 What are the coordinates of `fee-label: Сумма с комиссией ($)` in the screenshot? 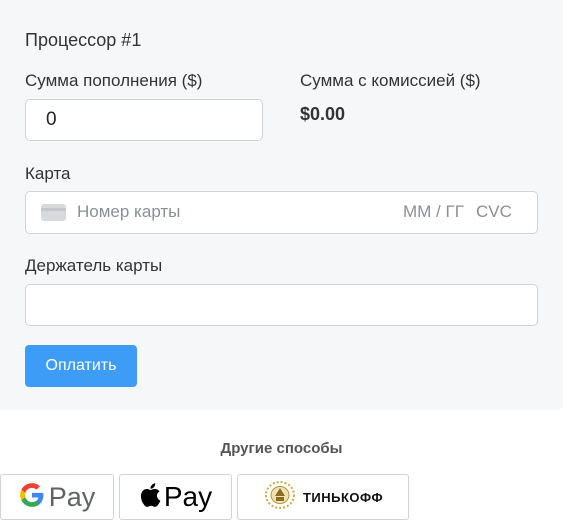 It's located at (390, 80).